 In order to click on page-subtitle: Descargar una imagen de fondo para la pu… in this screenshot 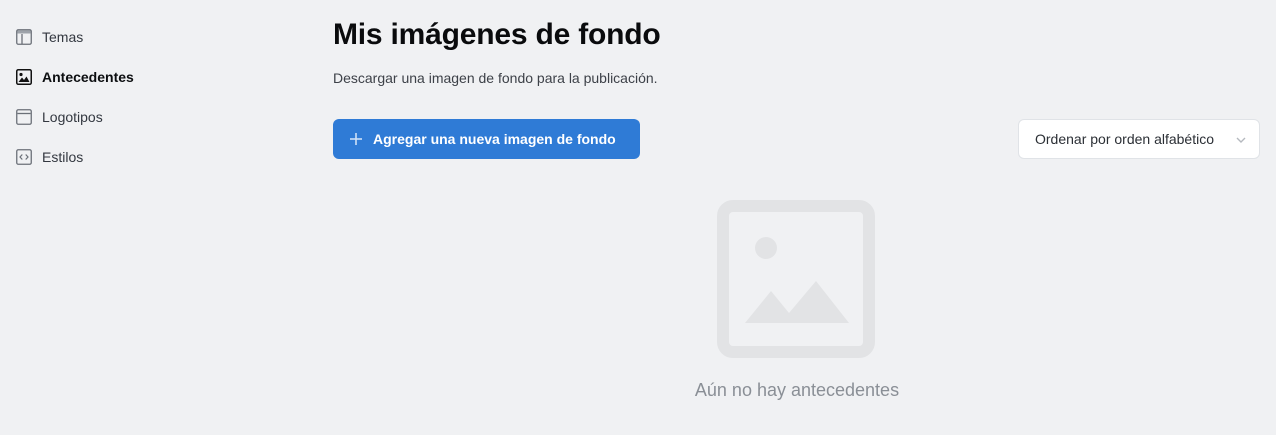, I will do `click(495, 78)`.